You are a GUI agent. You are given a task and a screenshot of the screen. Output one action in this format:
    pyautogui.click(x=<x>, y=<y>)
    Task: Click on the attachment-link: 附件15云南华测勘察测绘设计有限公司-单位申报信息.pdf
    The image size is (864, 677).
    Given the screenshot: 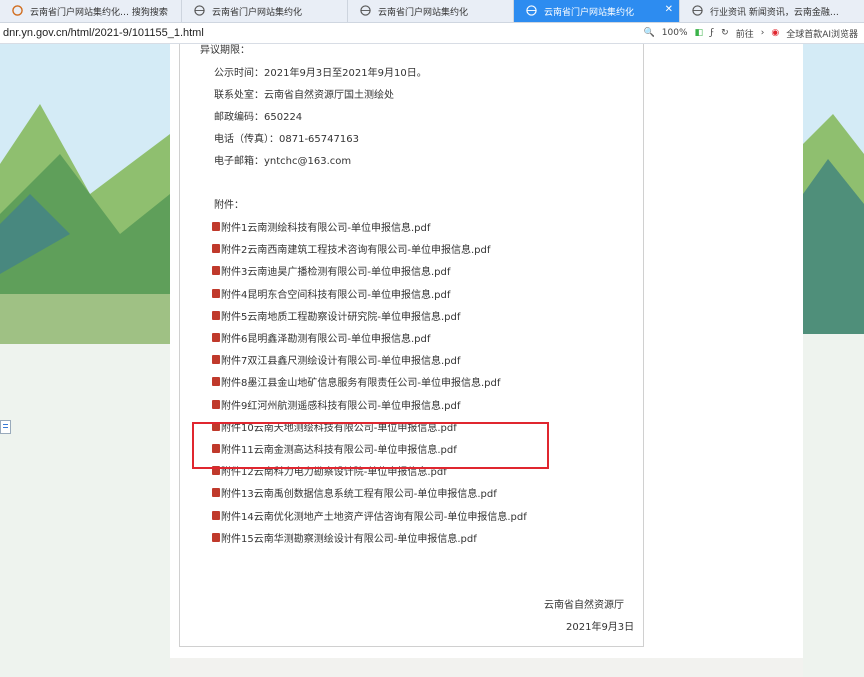 What is the action you would take?
    pyautogui.click(x=344, y=537)
    